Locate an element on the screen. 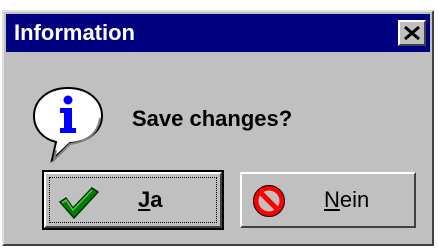 Image resolution: width=438 pixels, height=250 pixels. no-button-label: Nein is located at coordinates (346, 200).